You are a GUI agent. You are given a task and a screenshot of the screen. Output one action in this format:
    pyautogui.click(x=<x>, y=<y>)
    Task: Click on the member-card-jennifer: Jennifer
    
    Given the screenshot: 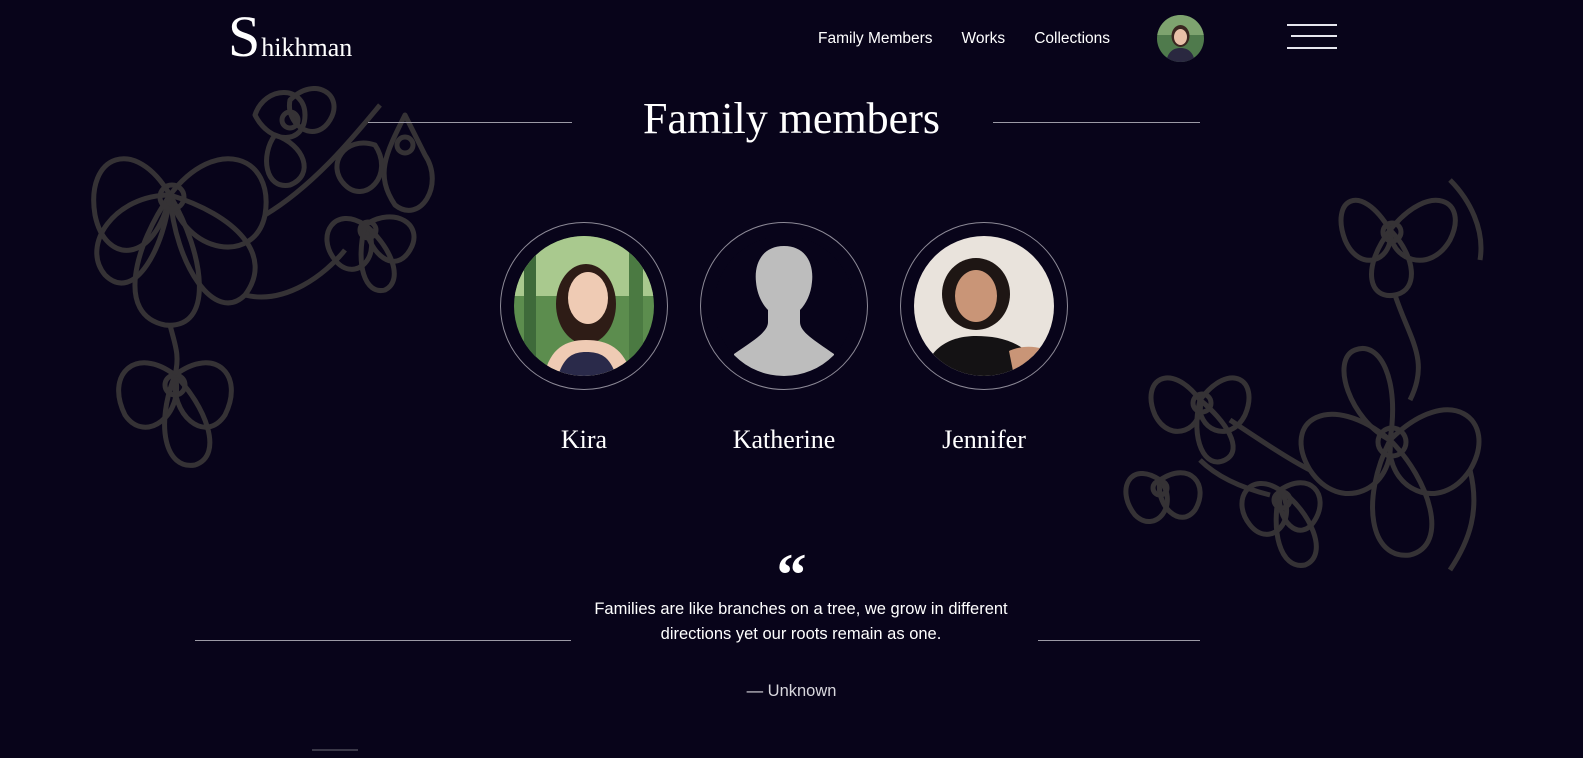 What is the action you would take?
    pyautogui.click(x=984, y=338)
    